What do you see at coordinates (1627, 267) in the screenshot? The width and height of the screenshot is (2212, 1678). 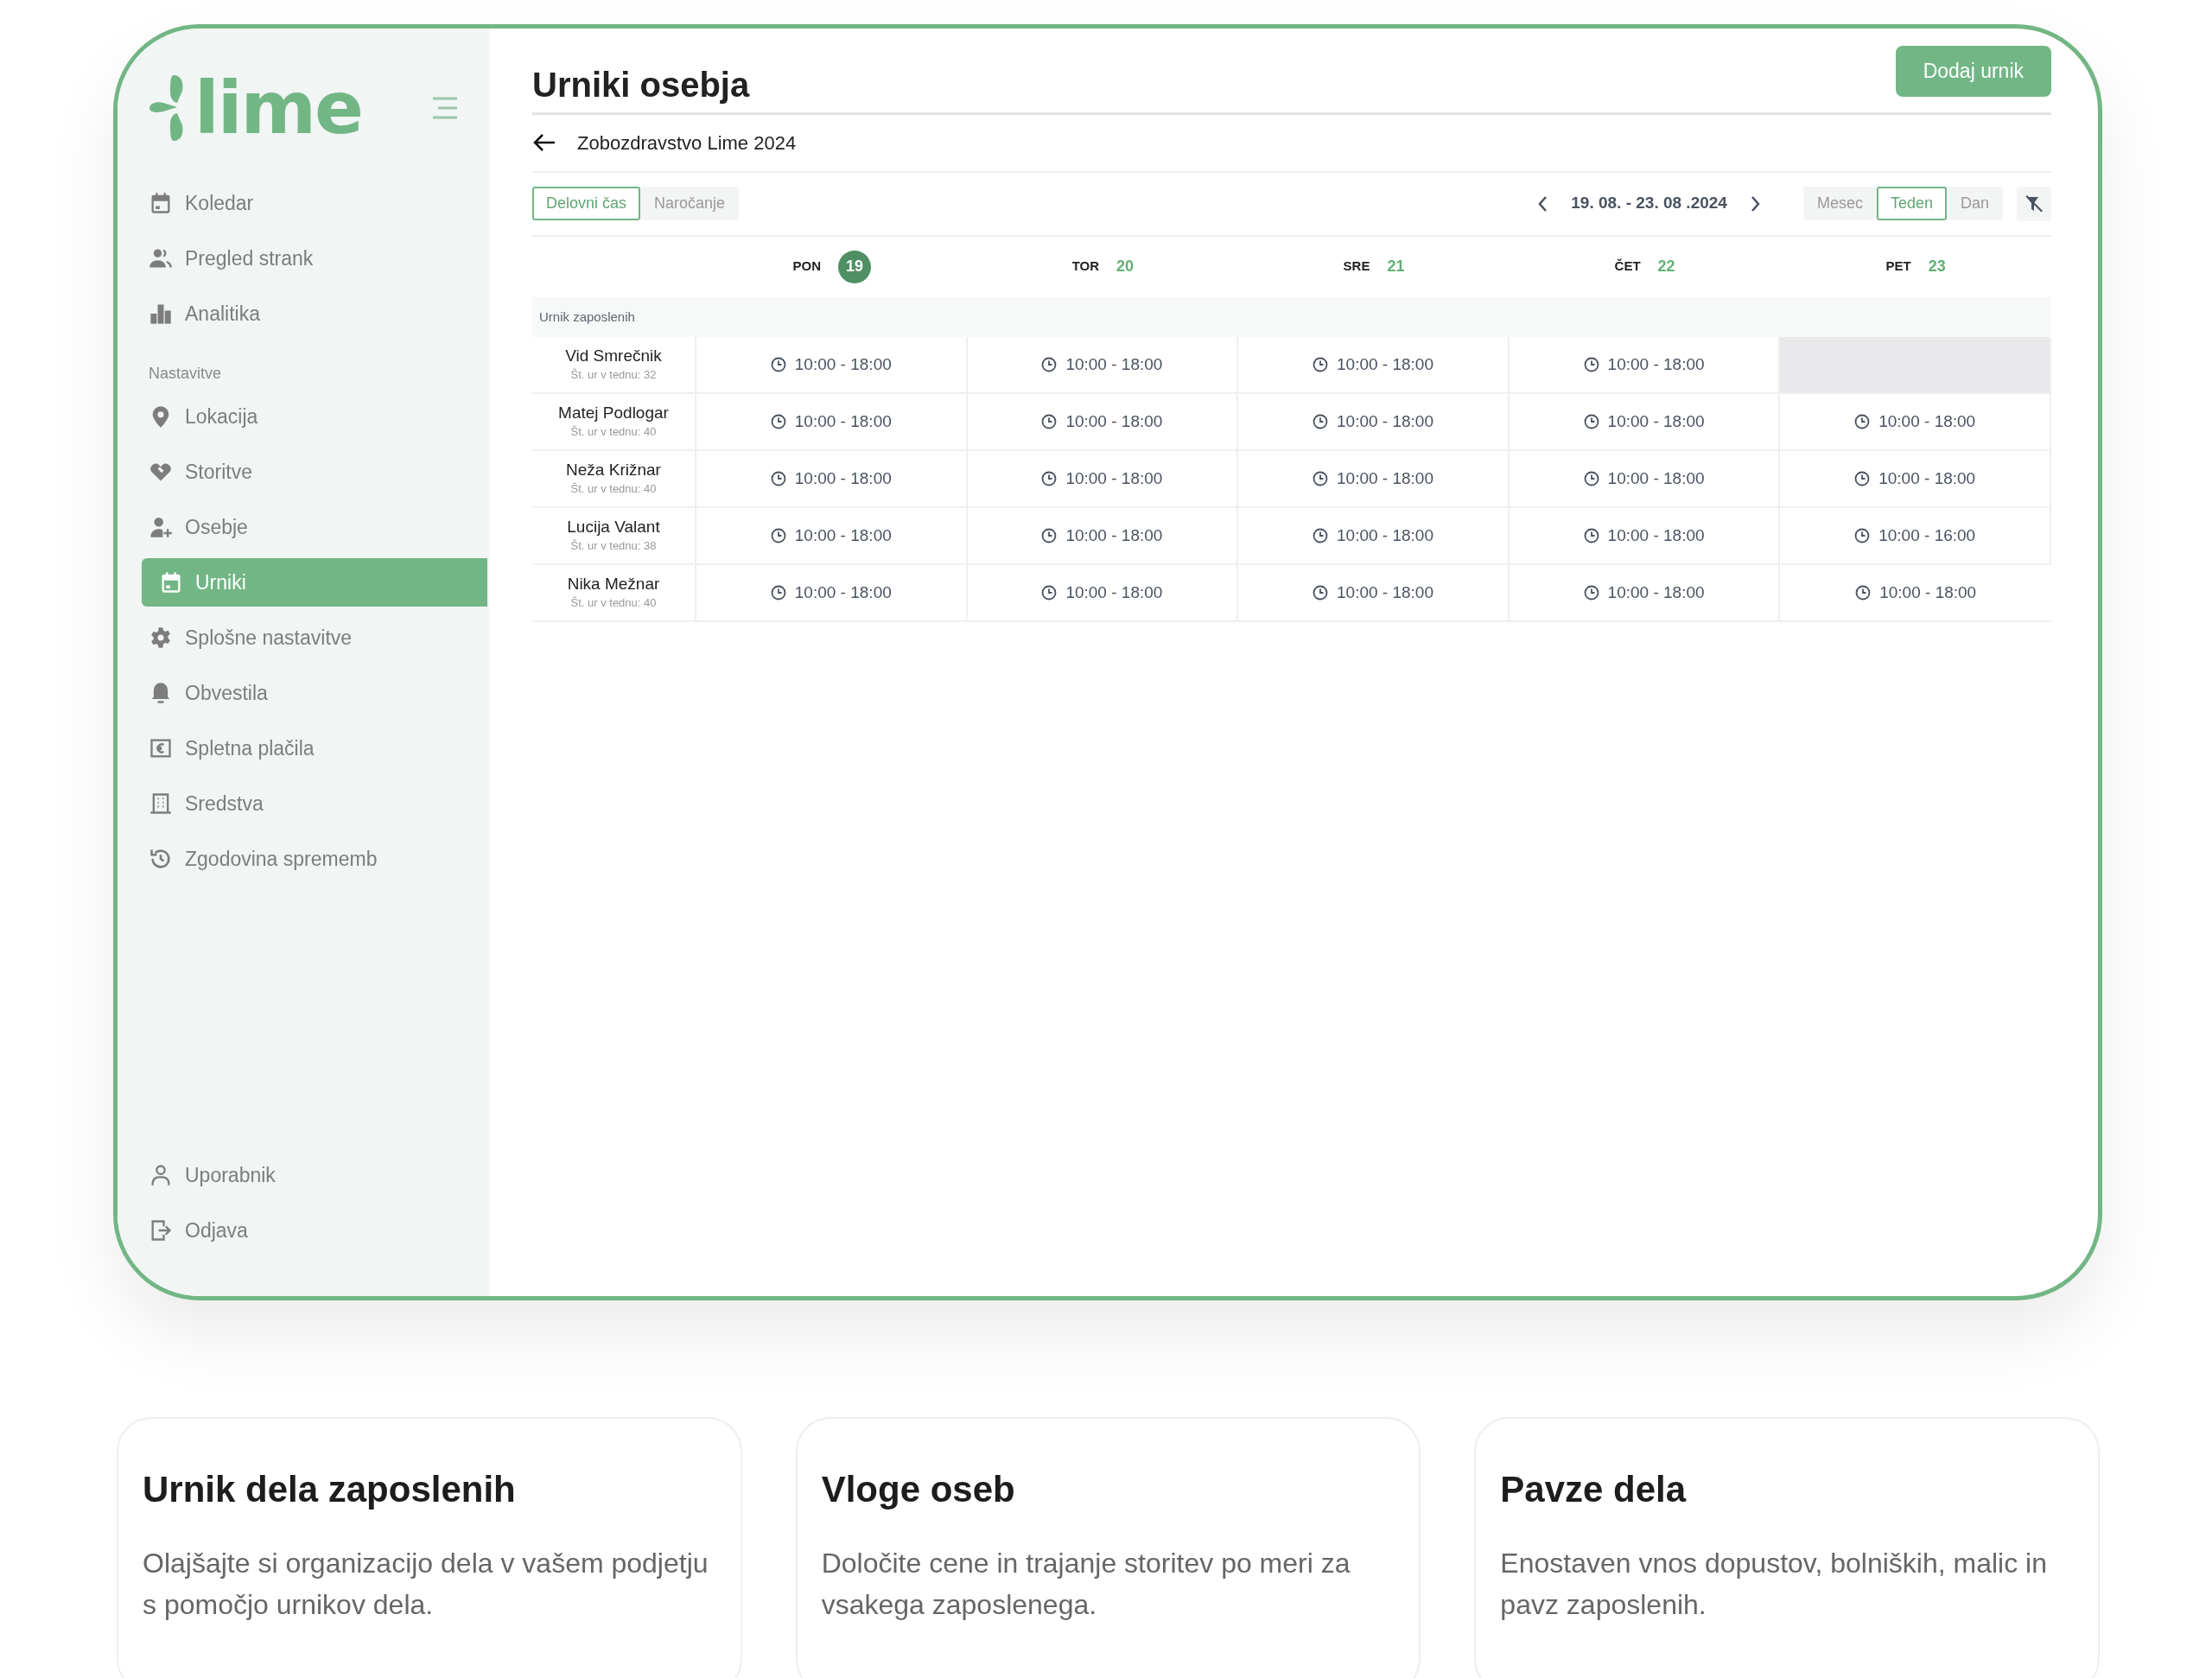 I see `day-name: ČET` at bounding box center [1627, 267].